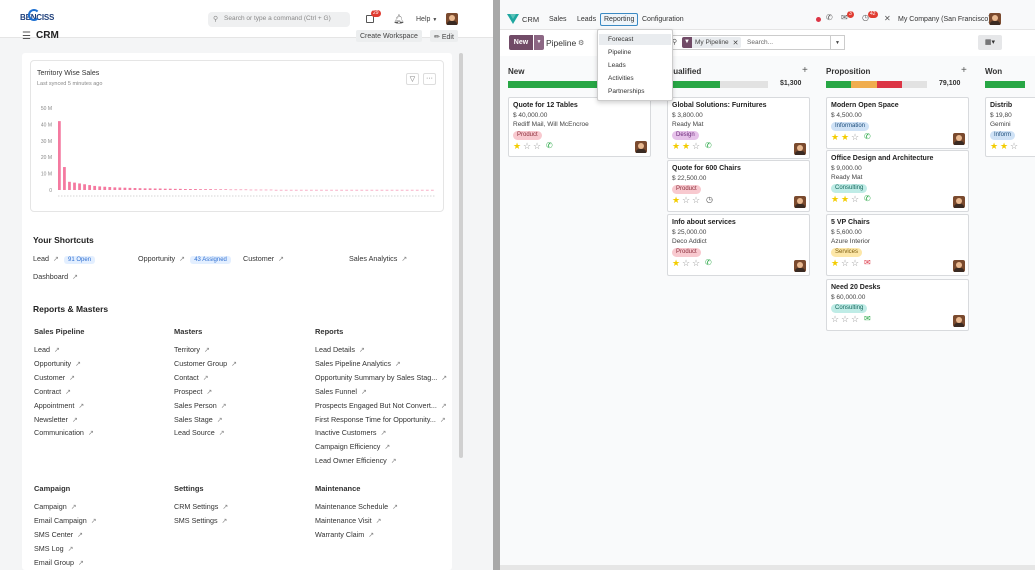 This screenshot has height=570, width=1035. Describe the element at coordinates (55, 506) in the screenshot. I see `link-campaign-item: Campaign ↗` at that location.